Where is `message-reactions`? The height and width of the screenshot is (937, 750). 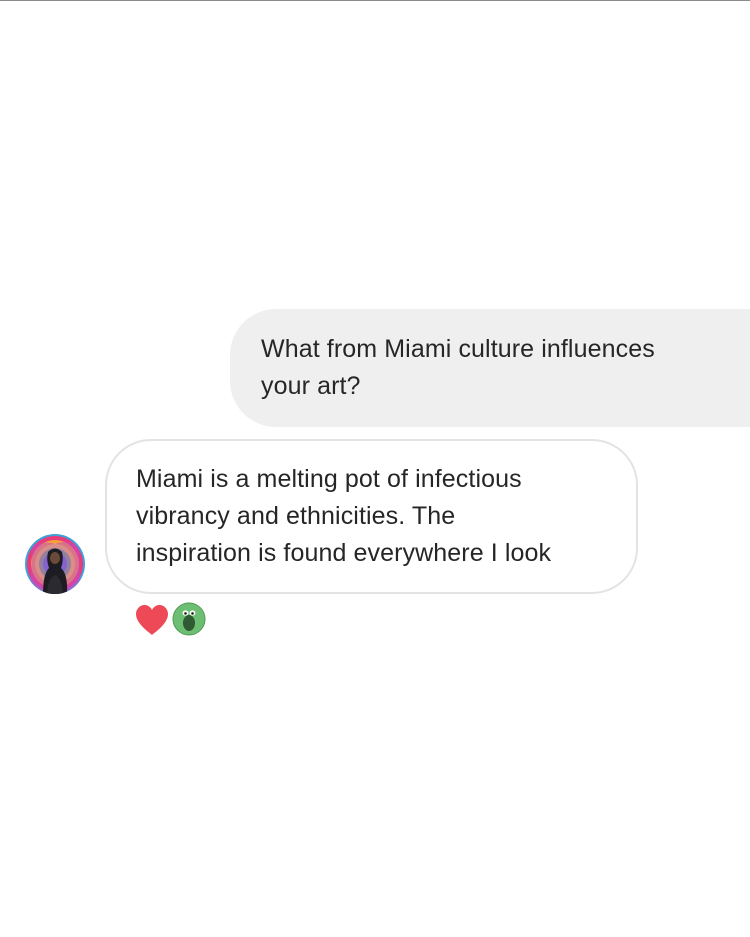 message-reactions is located at coordinates (174, 620).